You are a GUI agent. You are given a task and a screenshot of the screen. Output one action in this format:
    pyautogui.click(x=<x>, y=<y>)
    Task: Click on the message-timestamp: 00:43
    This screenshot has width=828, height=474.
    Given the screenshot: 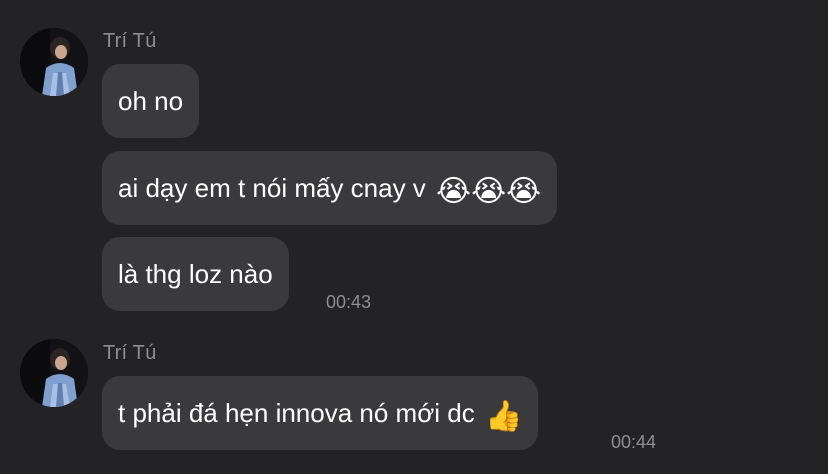 What is the action you would take?
    pyautogui.click(x=349, y=302)
    